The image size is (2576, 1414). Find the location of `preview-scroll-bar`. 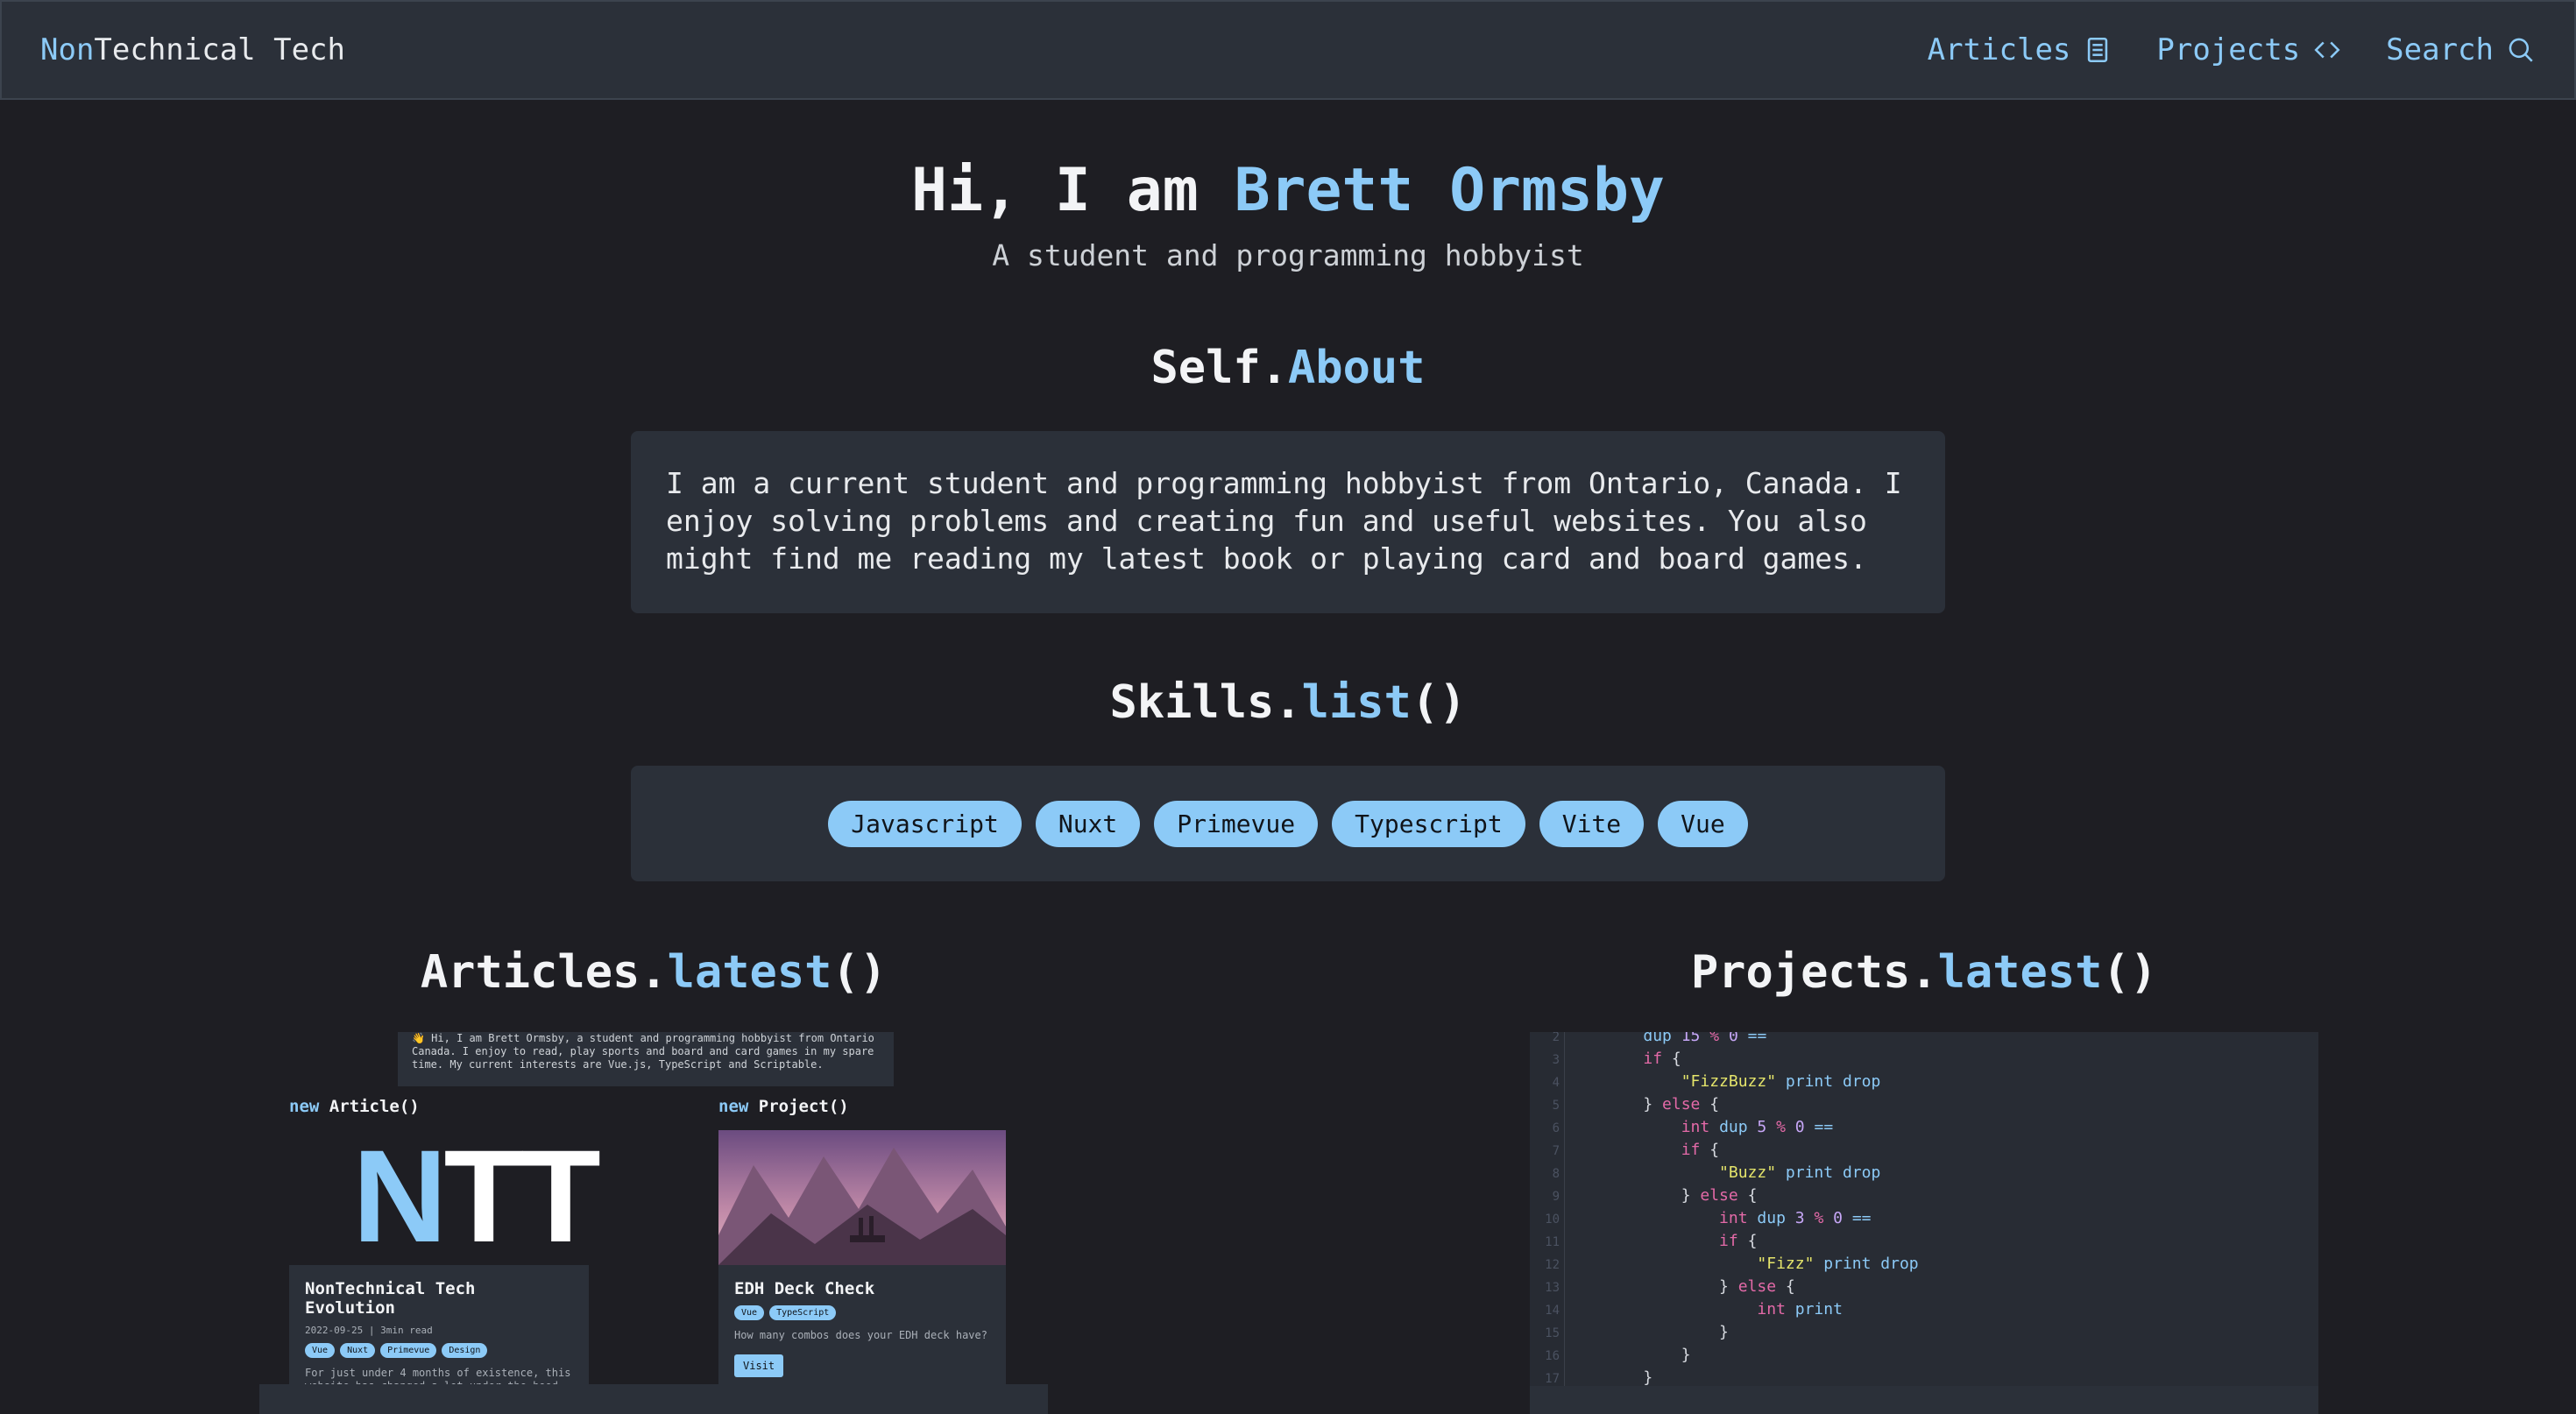

preview-scroll-bar is located at coordinates (653, 1399).